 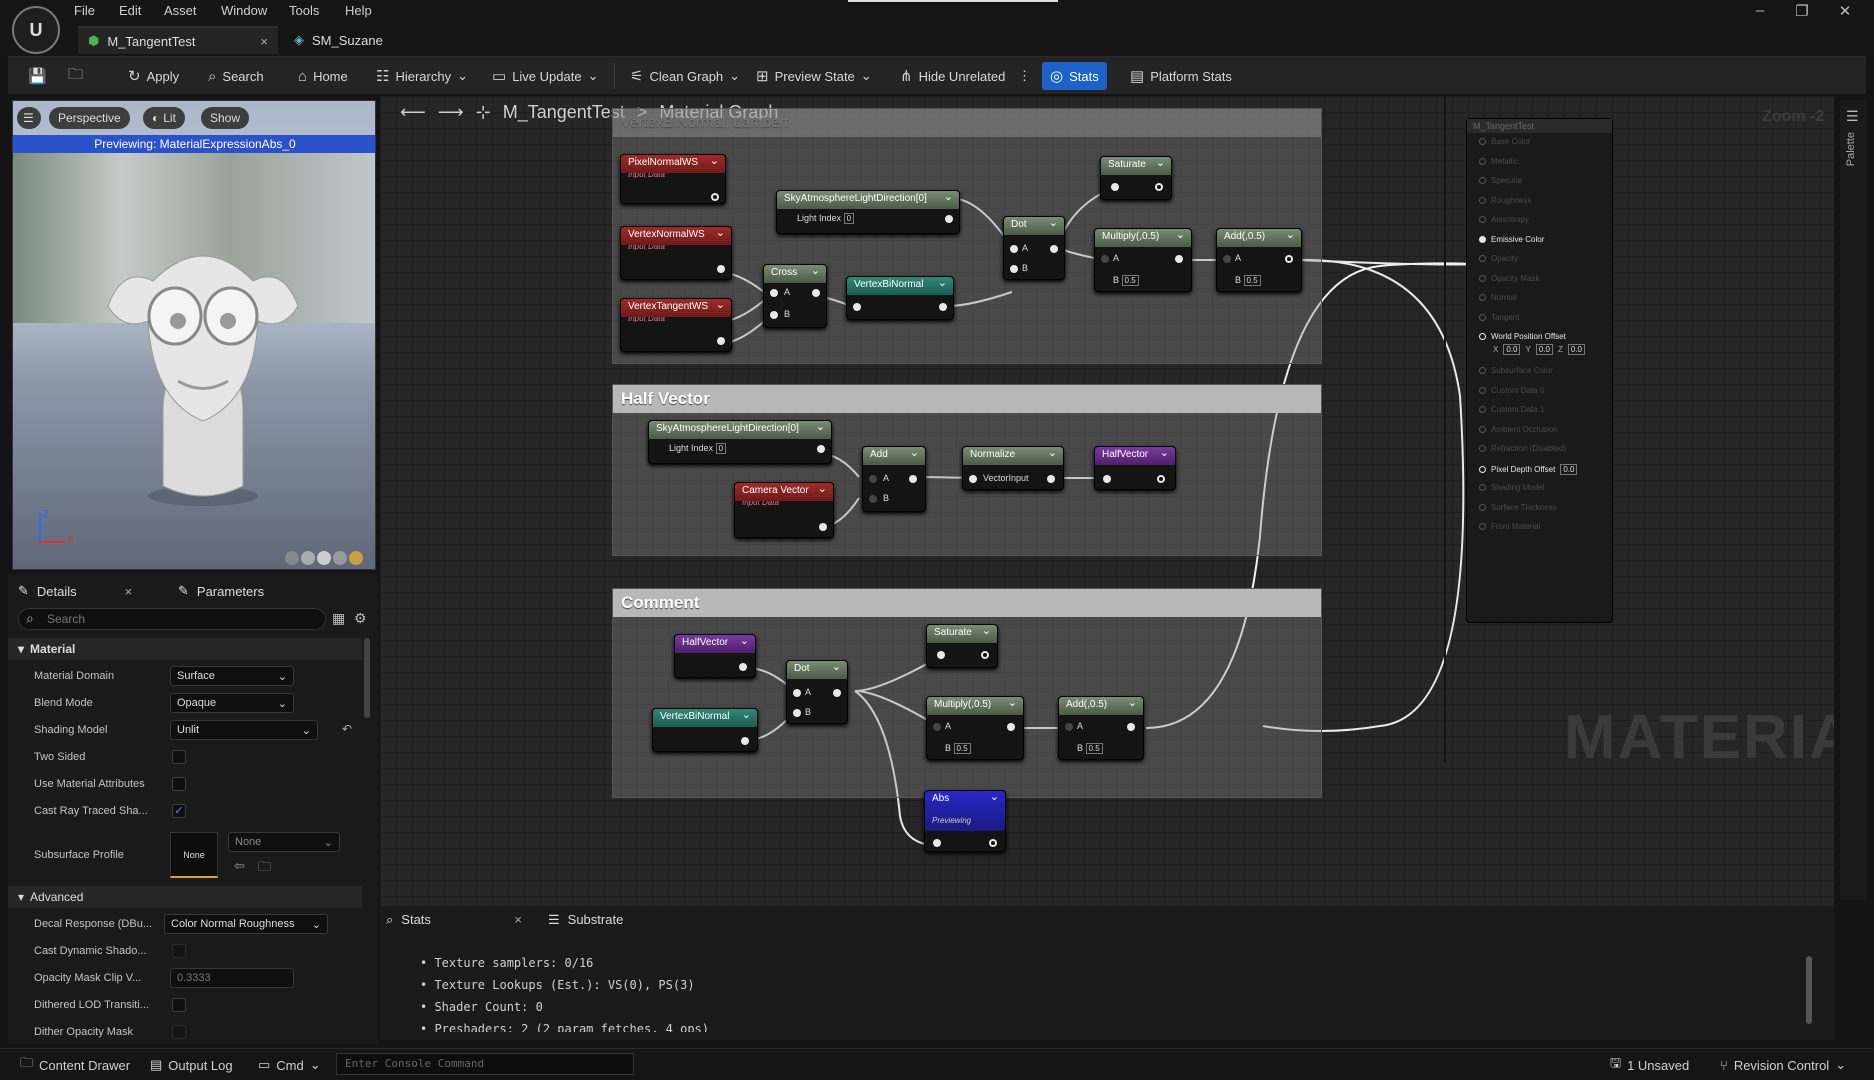 I want to click on settings-gear-icon: ⚙, so click(x=360, y=618).